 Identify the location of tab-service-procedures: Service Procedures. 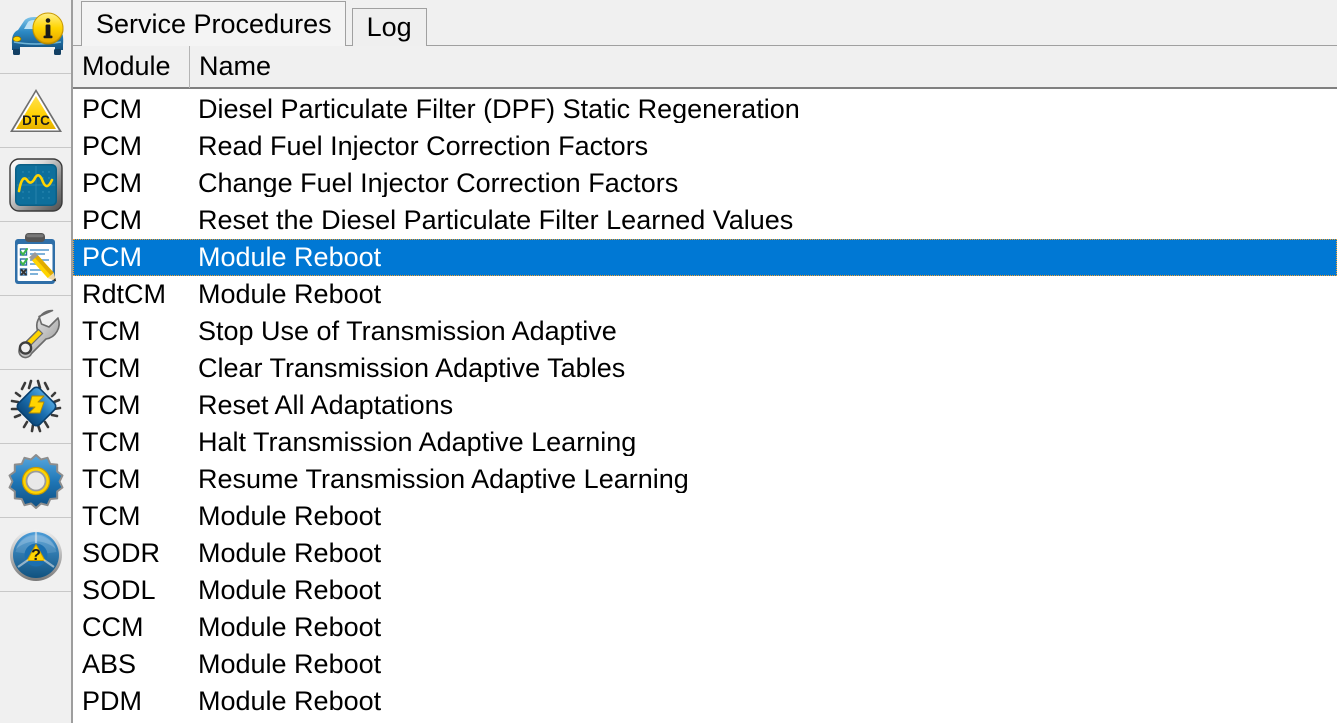
(213, 23).